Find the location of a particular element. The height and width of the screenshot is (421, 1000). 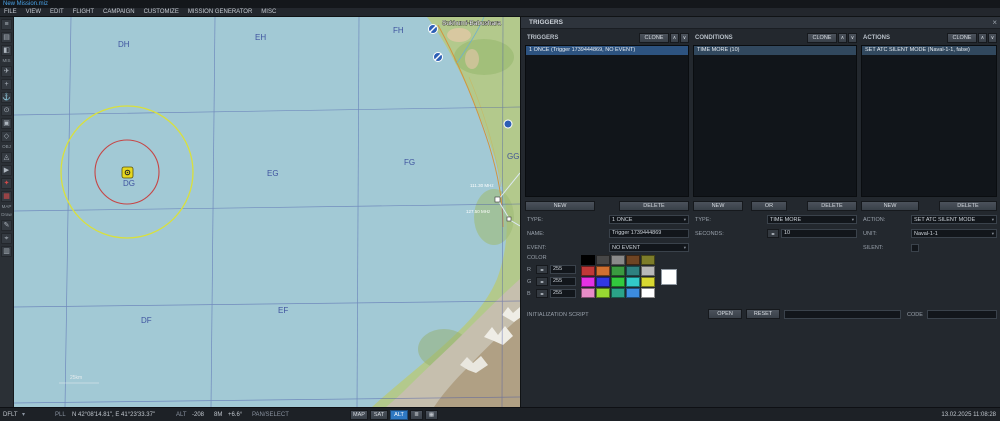

green-value-input: 255 is located at coordinates (563, 281).